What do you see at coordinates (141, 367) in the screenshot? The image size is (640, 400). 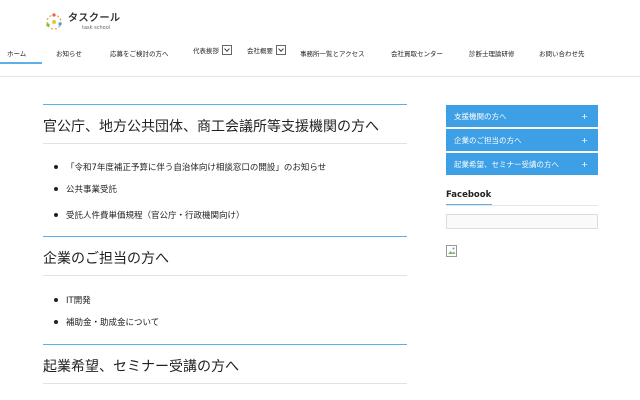 I see `section-title: 起業希望、セミナー受講の方へ` at bounding box center [141, 367].